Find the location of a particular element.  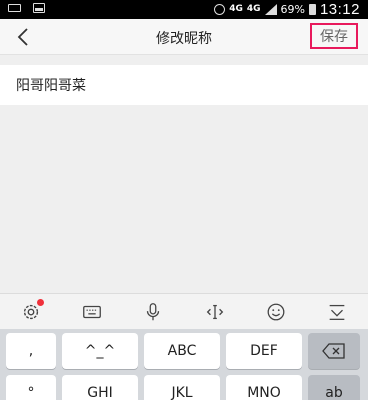

emoji-button is located at coordinates (276, 312).